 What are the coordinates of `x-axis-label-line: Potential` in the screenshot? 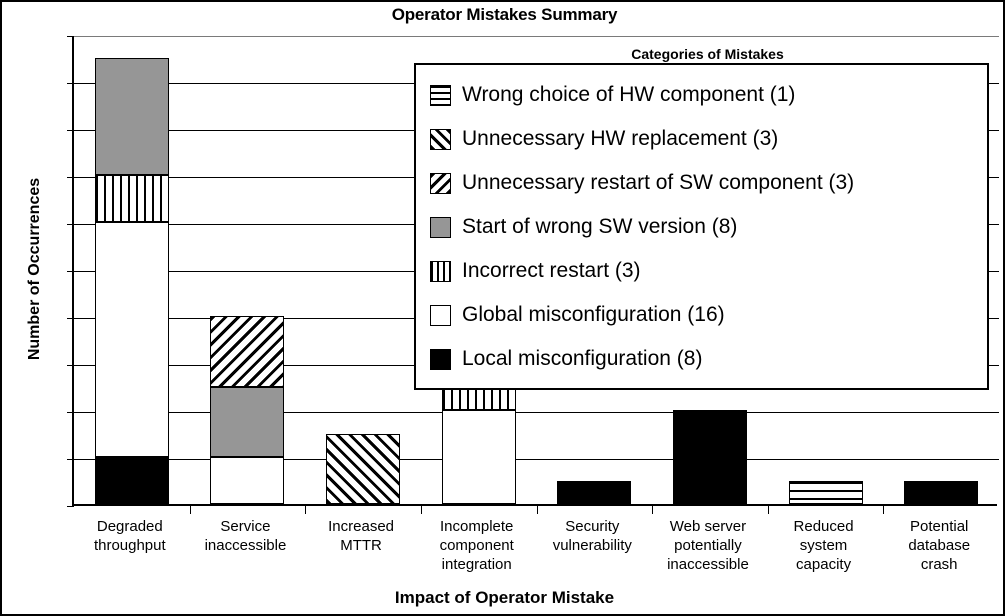 It's located at (939, 526).